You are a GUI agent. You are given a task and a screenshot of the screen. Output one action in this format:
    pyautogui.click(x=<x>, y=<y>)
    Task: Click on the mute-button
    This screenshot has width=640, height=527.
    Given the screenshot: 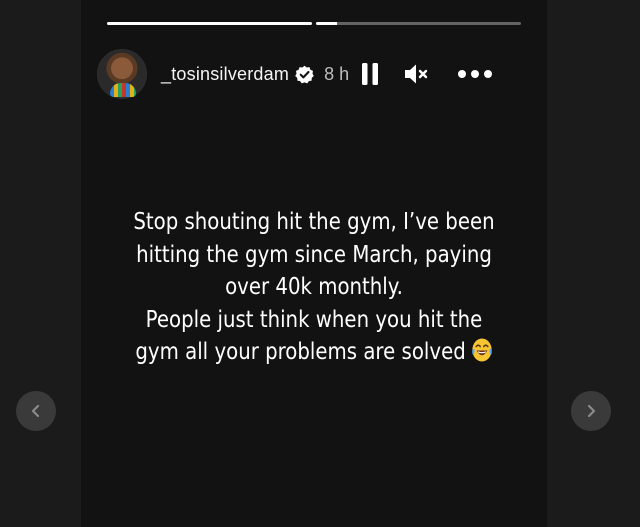 What is the action you would take?
    pyautogui.click(x=416, y=74)
    